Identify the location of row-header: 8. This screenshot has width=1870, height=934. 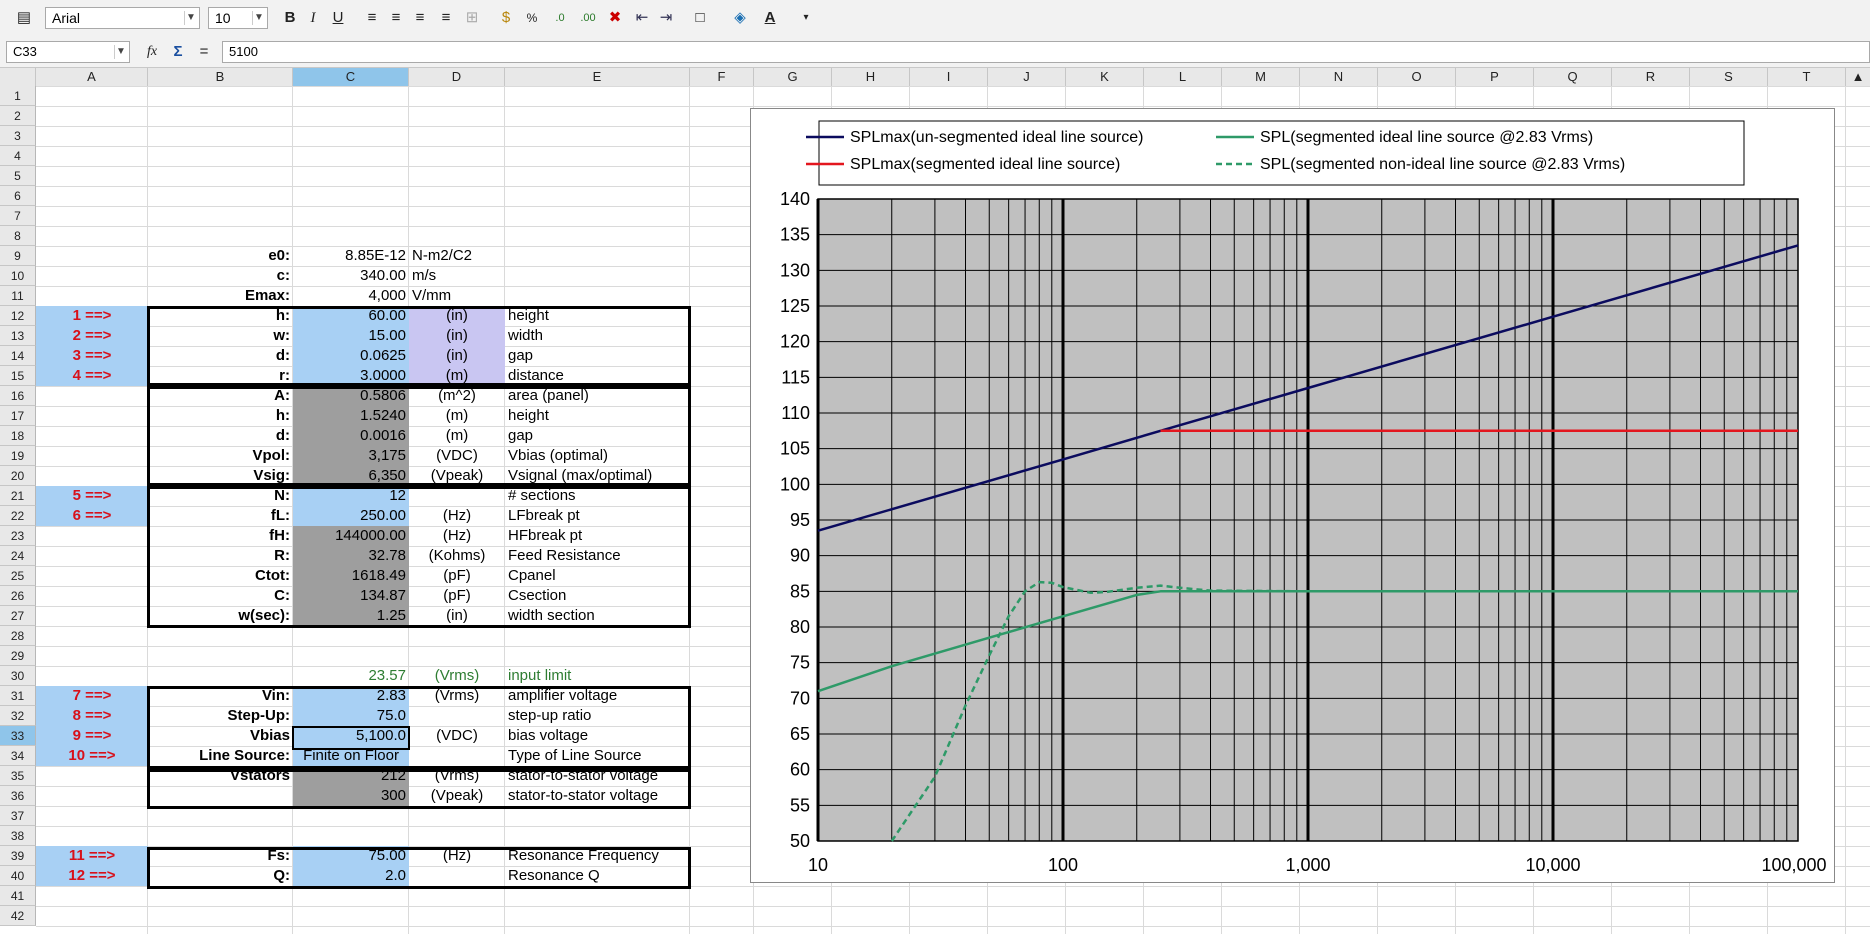
(18, 236).